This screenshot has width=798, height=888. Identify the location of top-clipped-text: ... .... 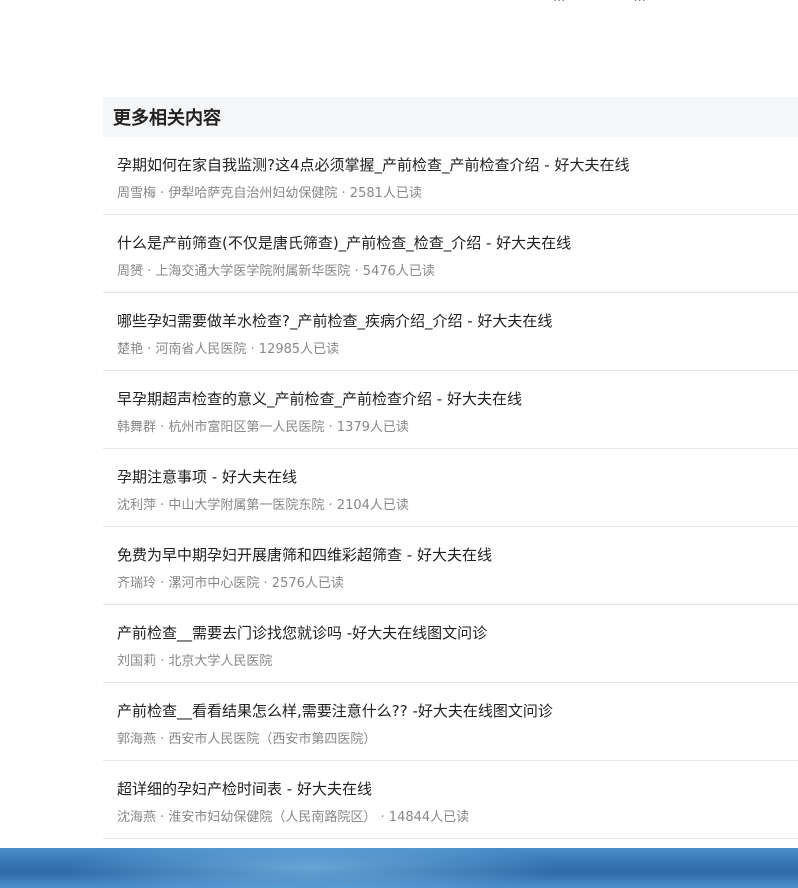
(631, 2).